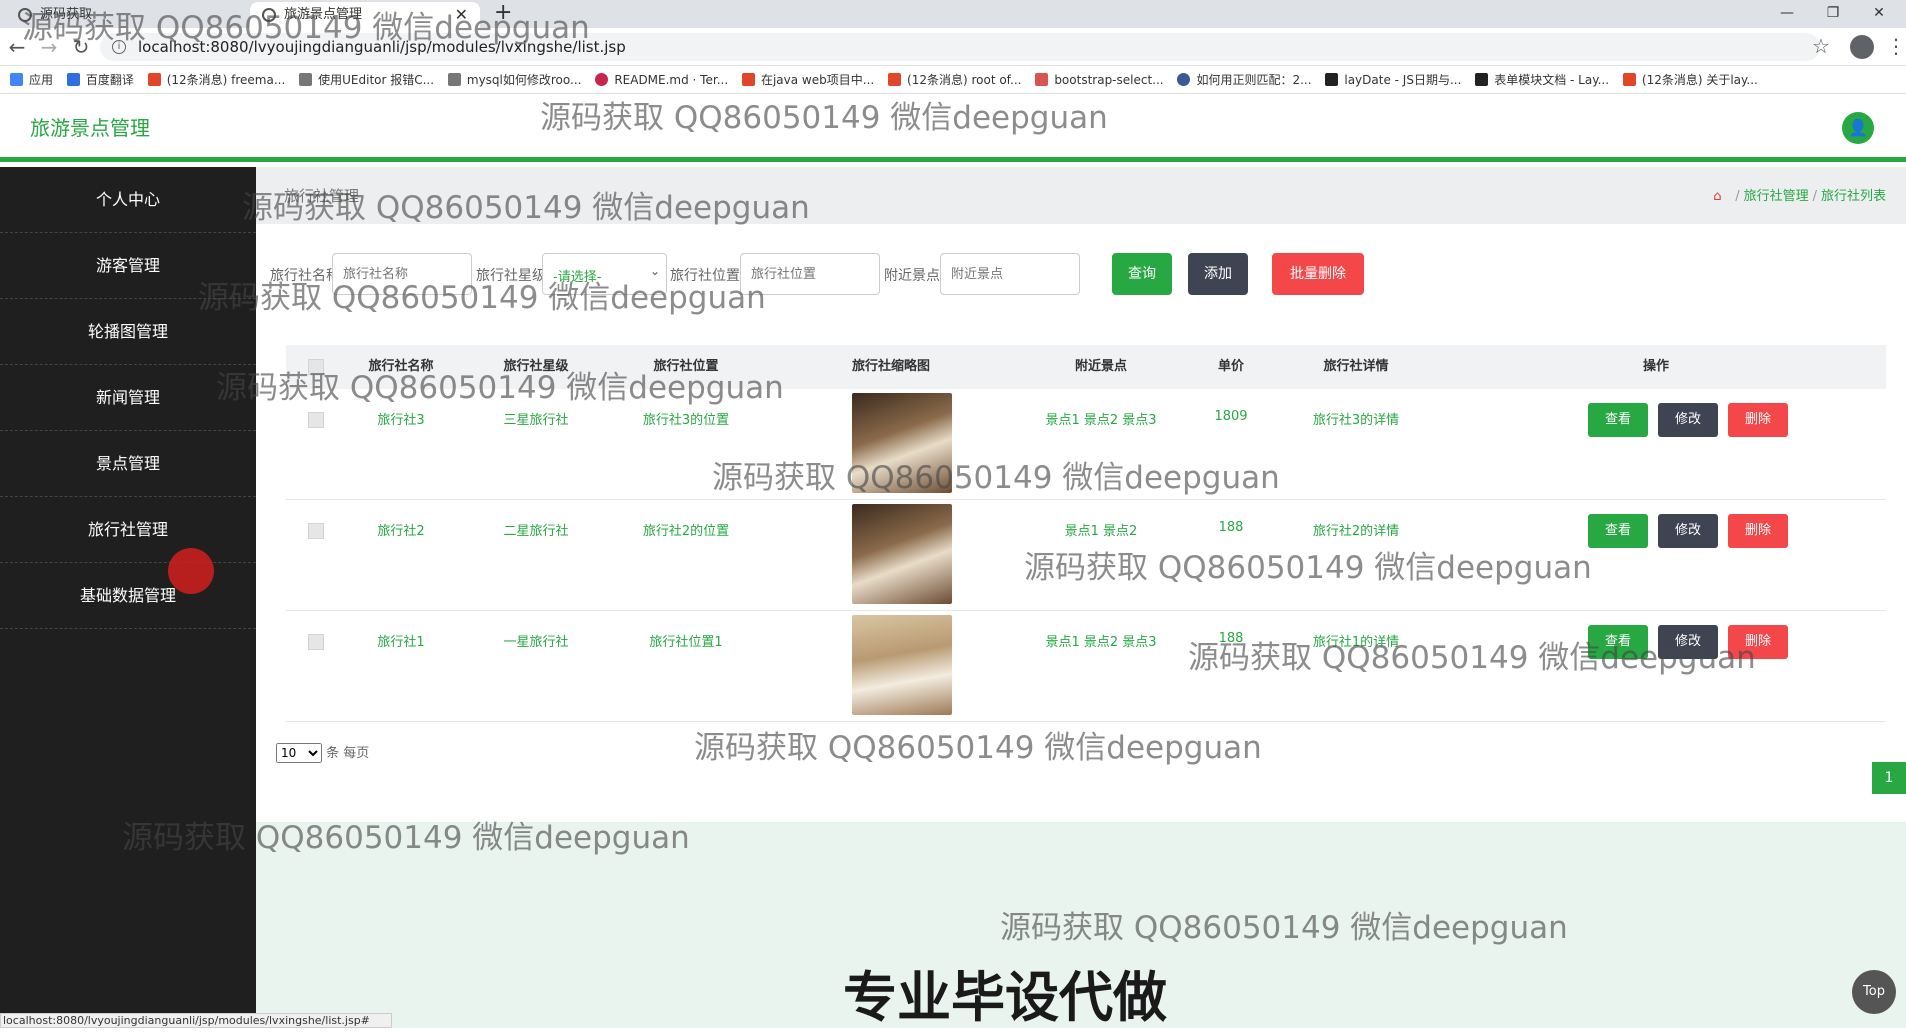 The image size is (1906, 1032). I want to click on browser-tabbar: 源码获取 旅游景点管理 ✕ + — ❐ ✕, so click(953, 14).